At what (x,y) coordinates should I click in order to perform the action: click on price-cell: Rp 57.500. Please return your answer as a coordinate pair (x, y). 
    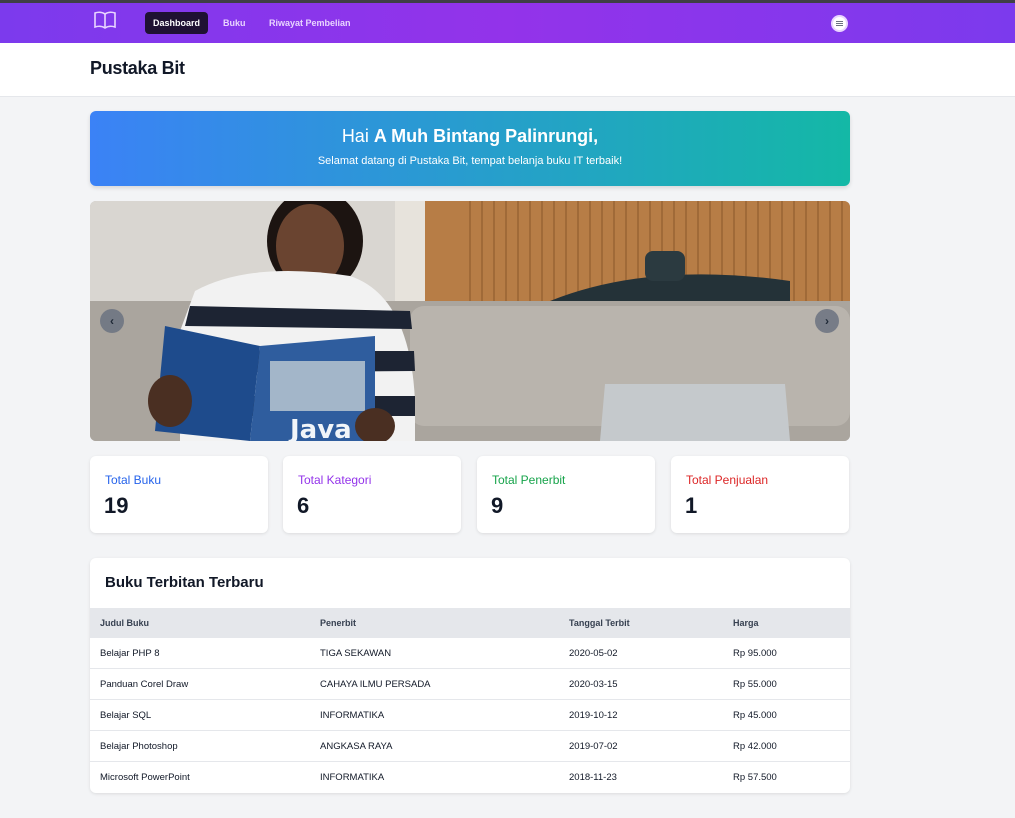
    Looking at the image, I should click on (755, 777).